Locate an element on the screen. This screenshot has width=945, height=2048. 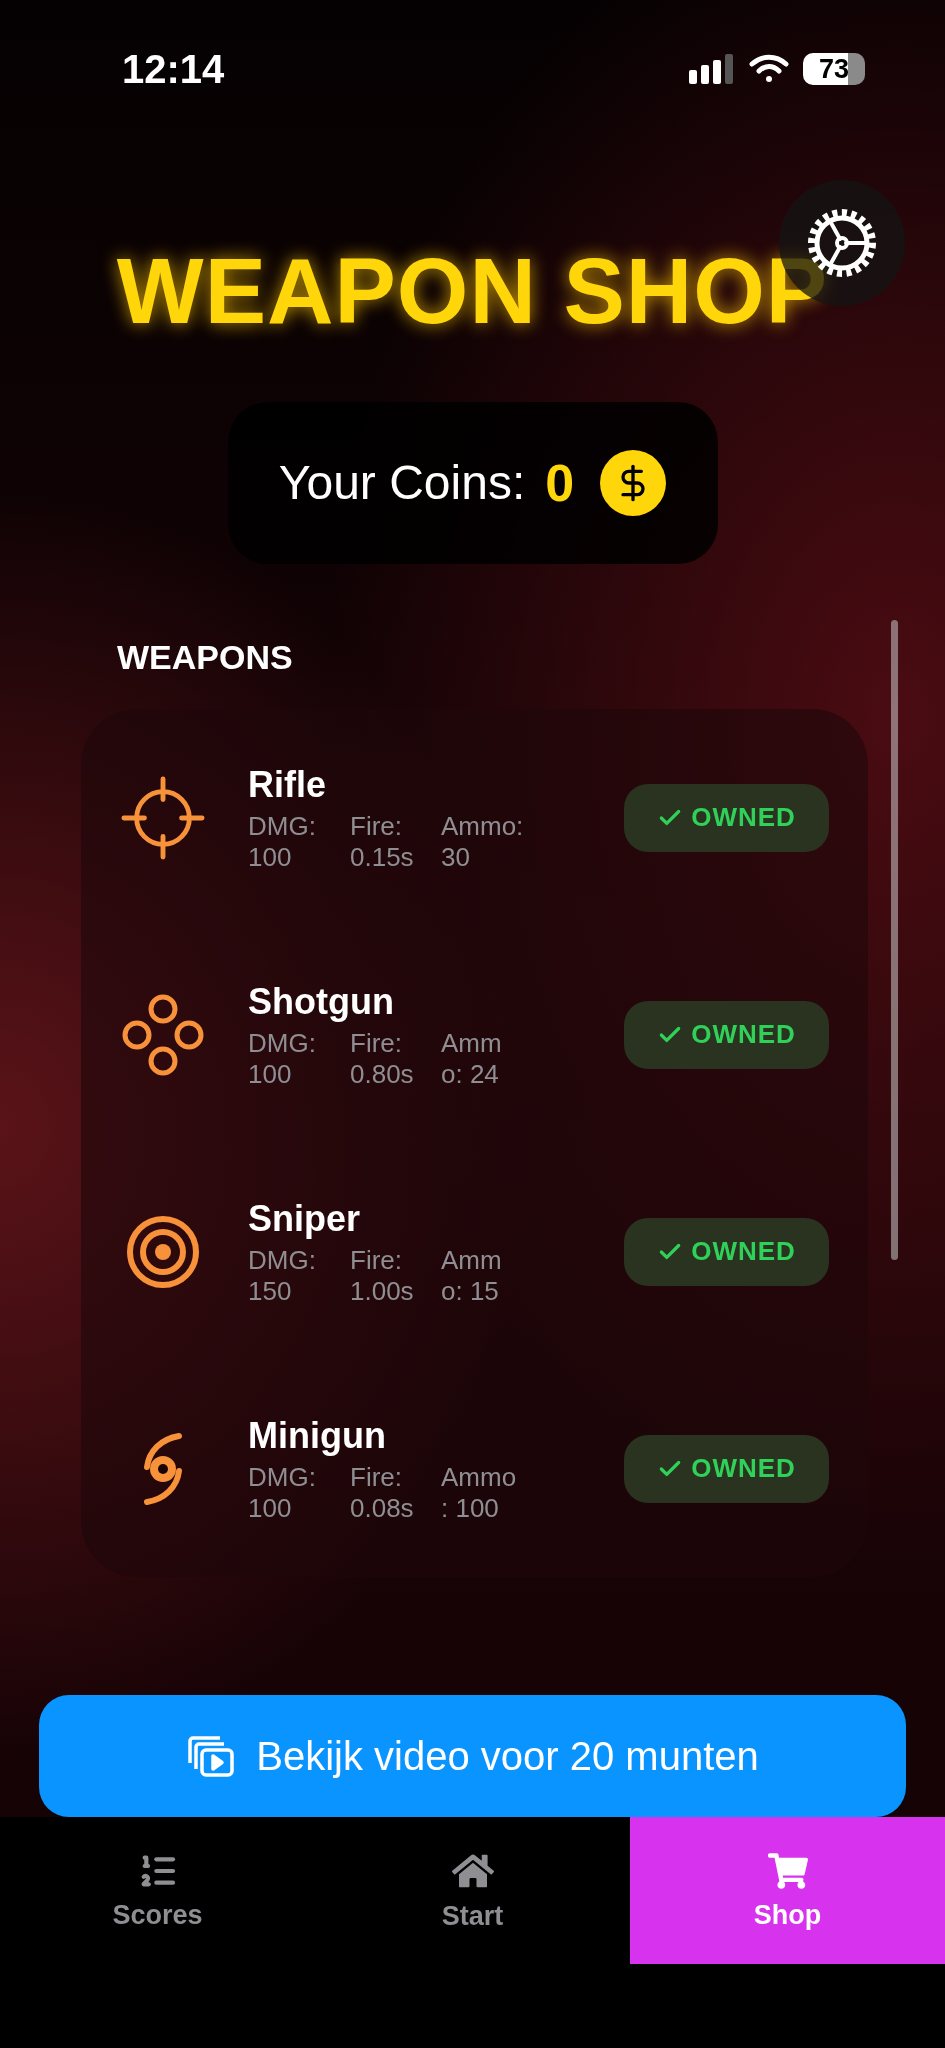
page-title: WEAPON SHOP is located at coordinates (472, 291).